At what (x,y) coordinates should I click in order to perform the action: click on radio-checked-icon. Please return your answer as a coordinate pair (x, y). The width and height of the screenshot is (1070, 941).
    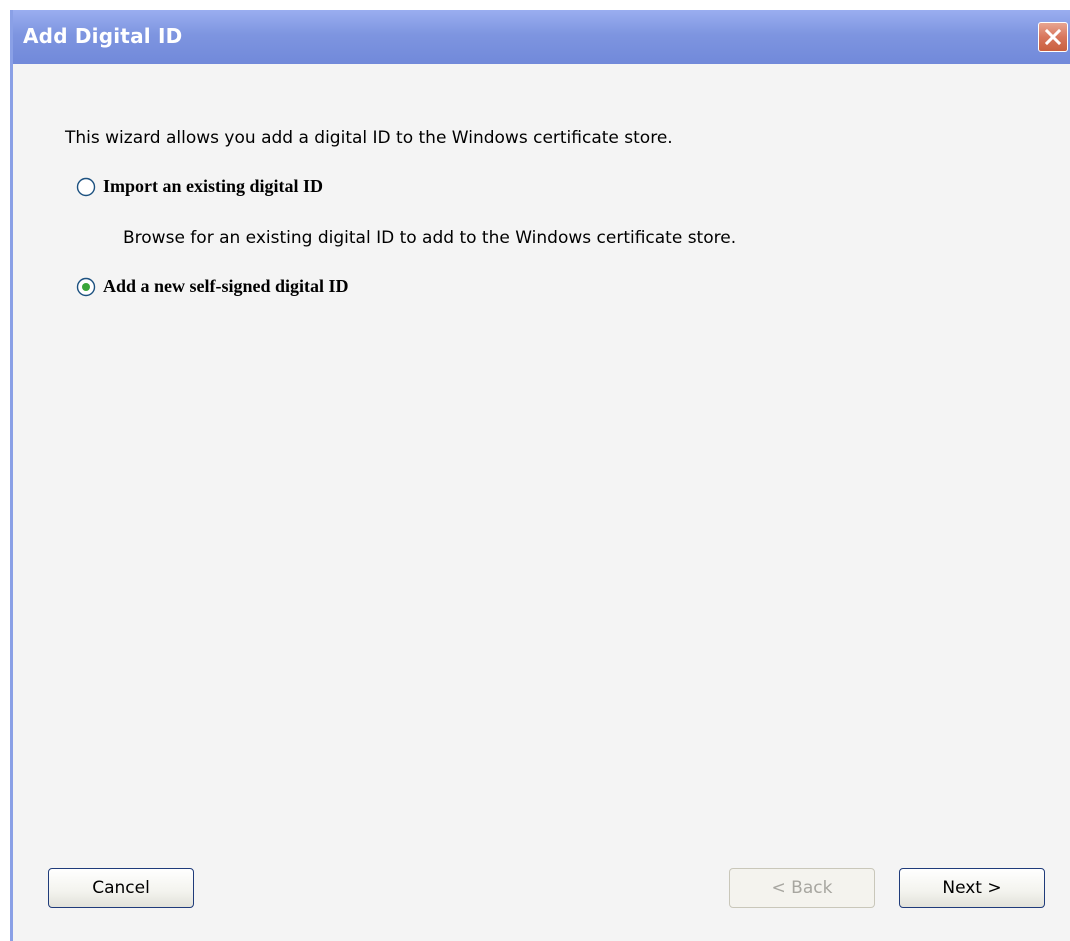
    Looking at the image, I should click on (86, 287).